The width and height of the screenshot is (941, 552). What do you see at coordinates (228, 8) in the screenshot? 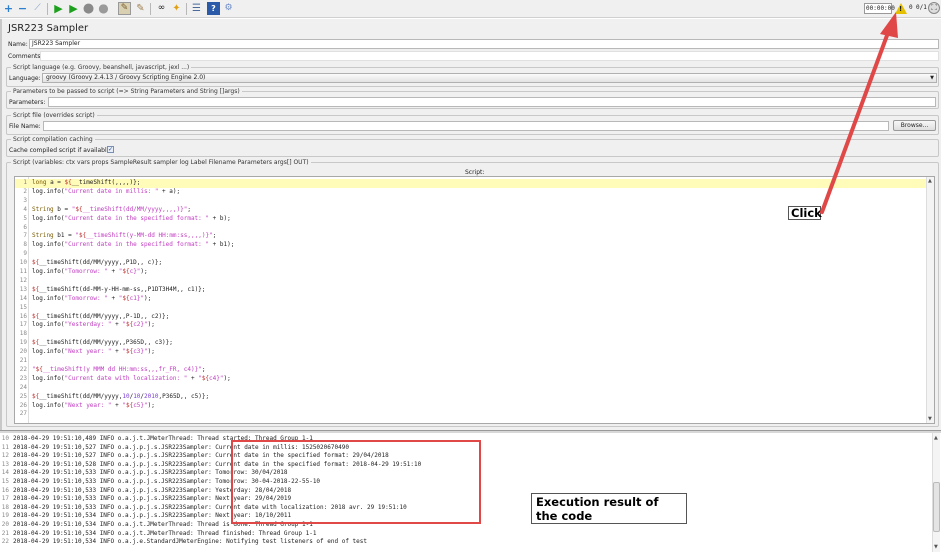
I see `remote-icon: ⚙` at bounding box center [228, 8].